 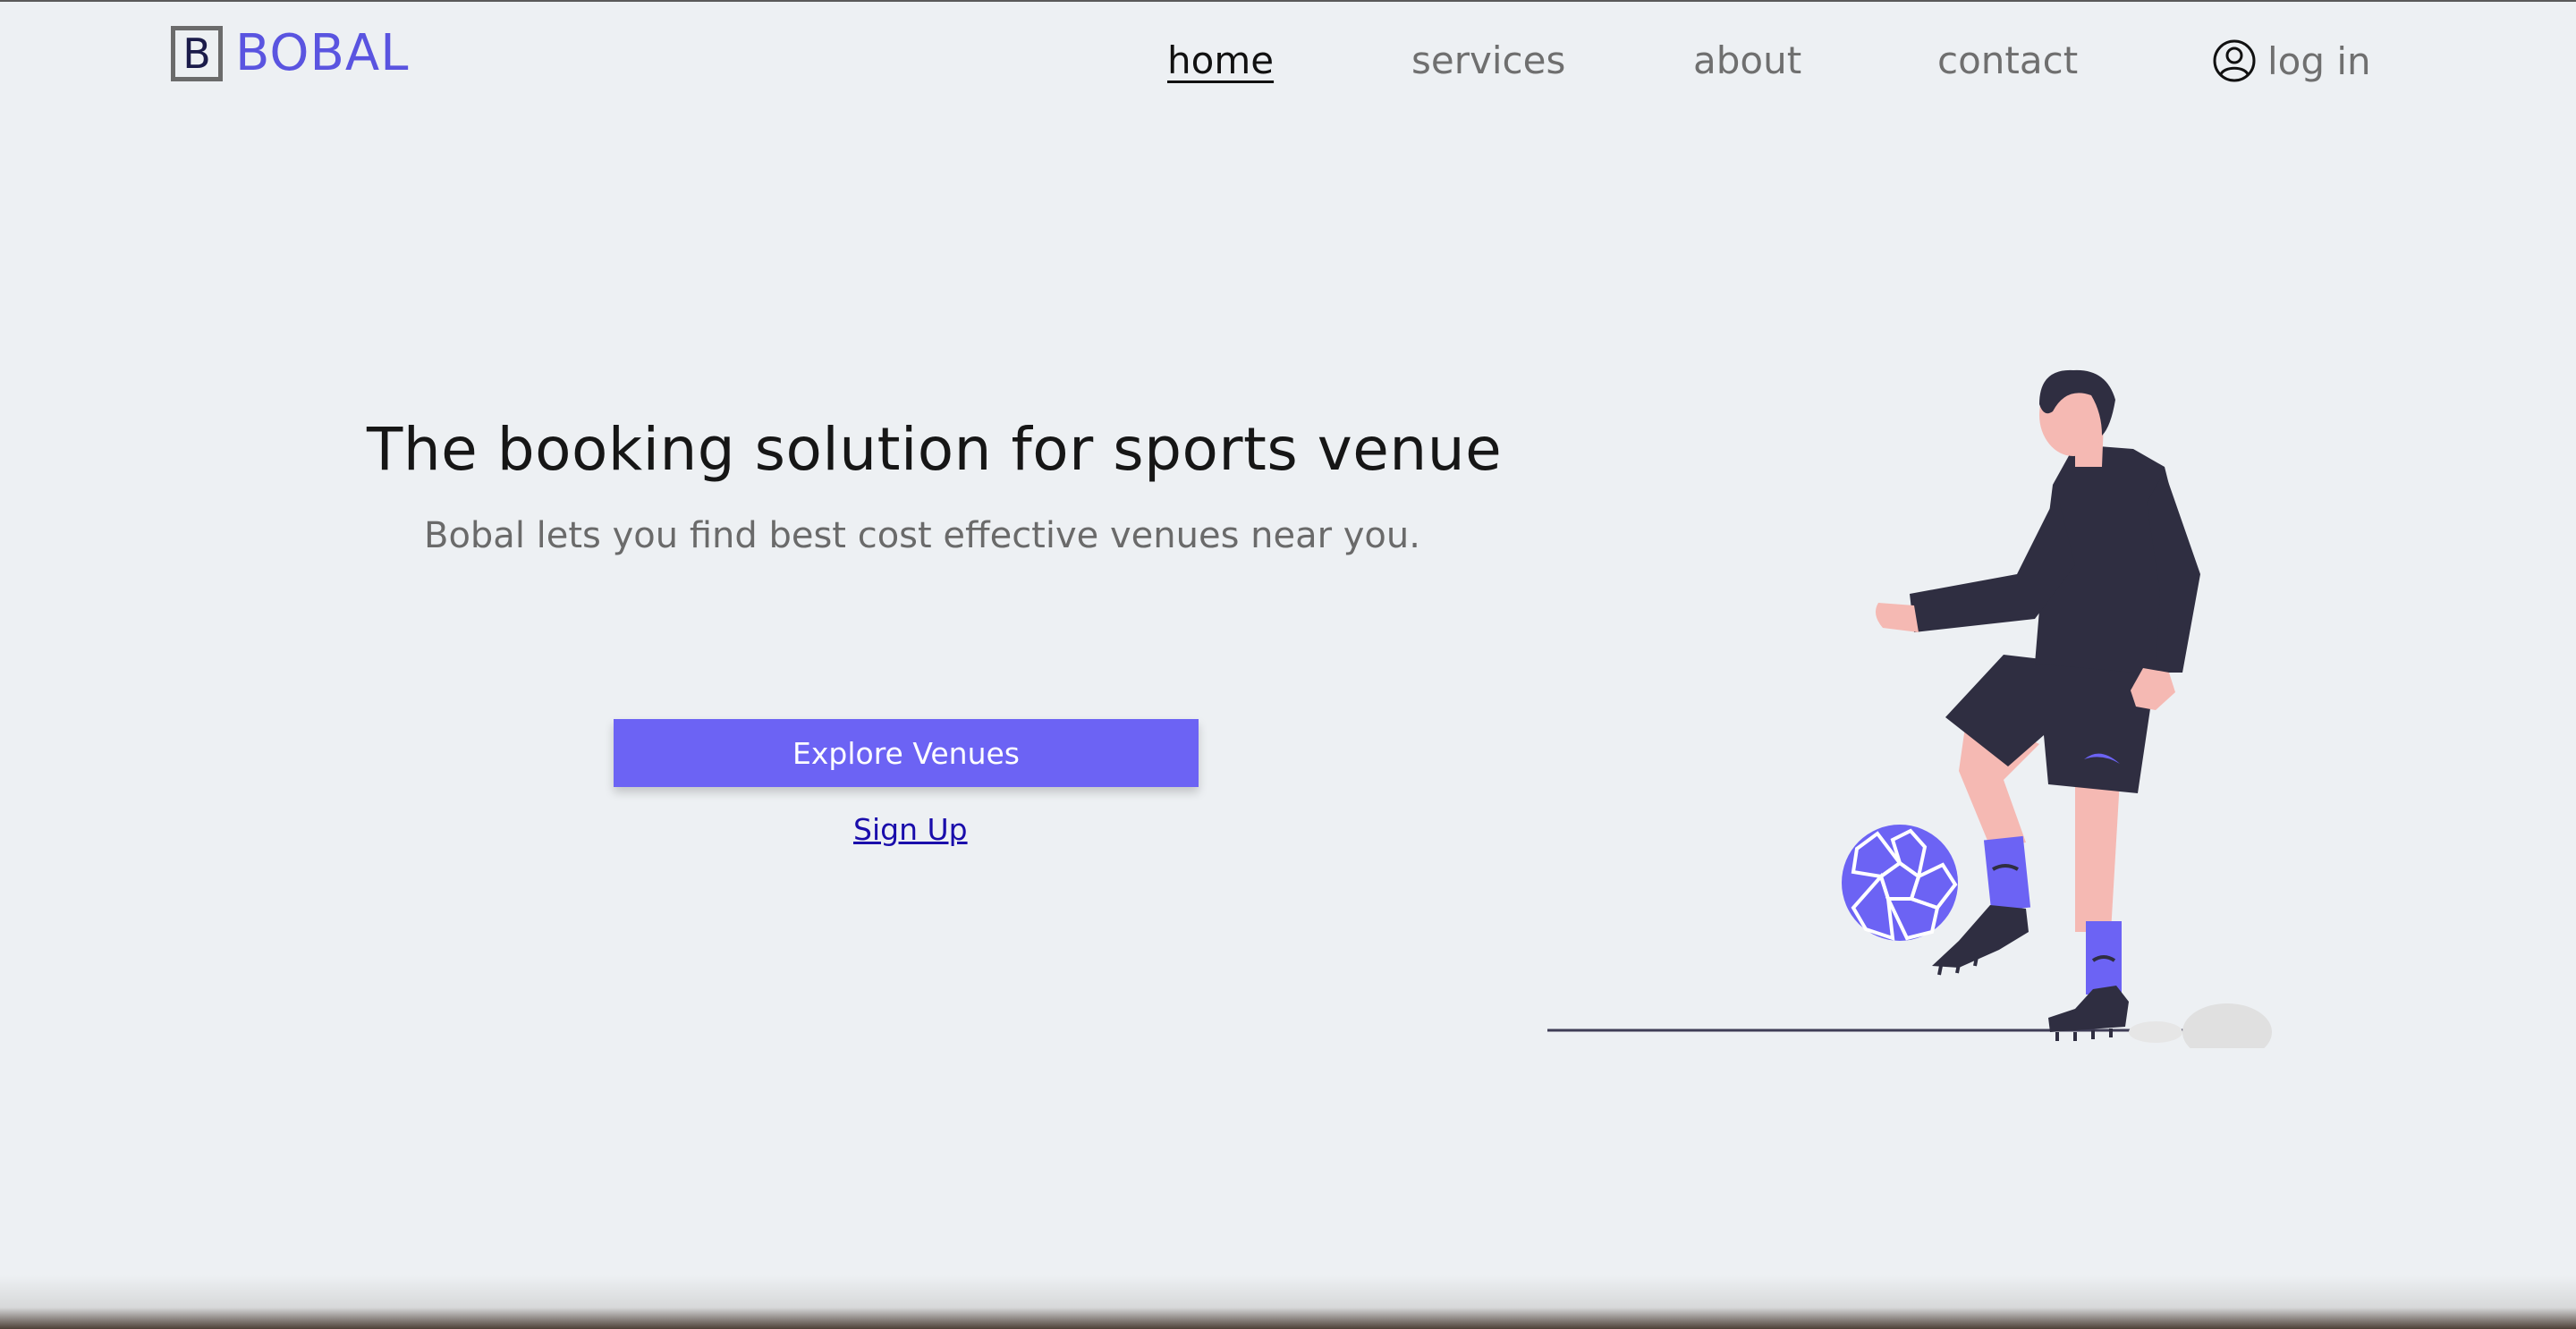 What do you see at coordinates (1909, 708) in the screenshot?
I see `soccer-player-illustration` at bounding box center [1909, 708].